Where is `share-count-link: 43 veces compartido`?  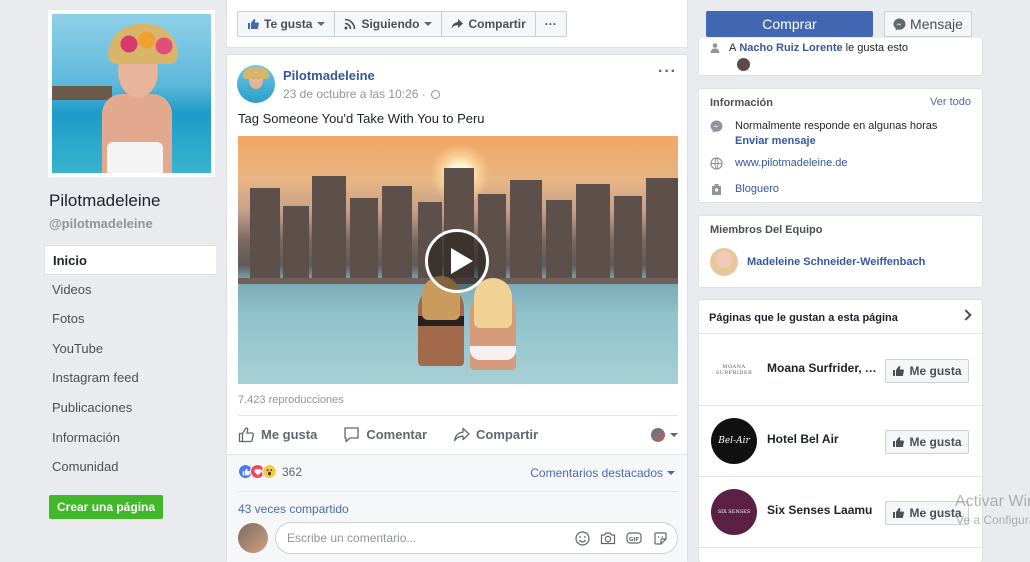
share-count-link: 43 veces compartido is located at coordinates (458, 503).